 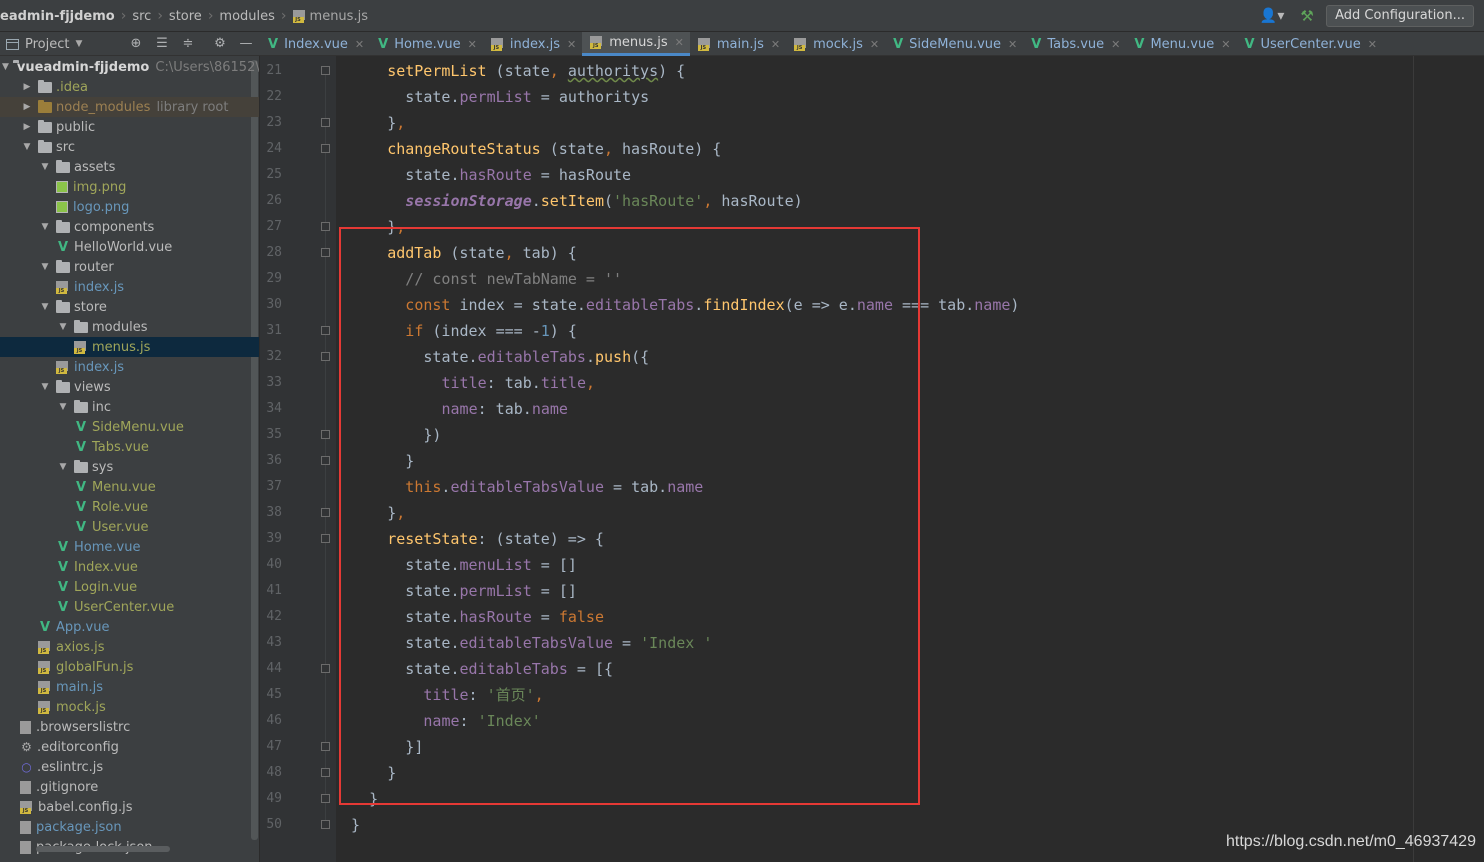 What do you see at coordinates (129, 467) in the screenshot?
I see `tree-item: ▼ sys` at bounding box center [129, 467].